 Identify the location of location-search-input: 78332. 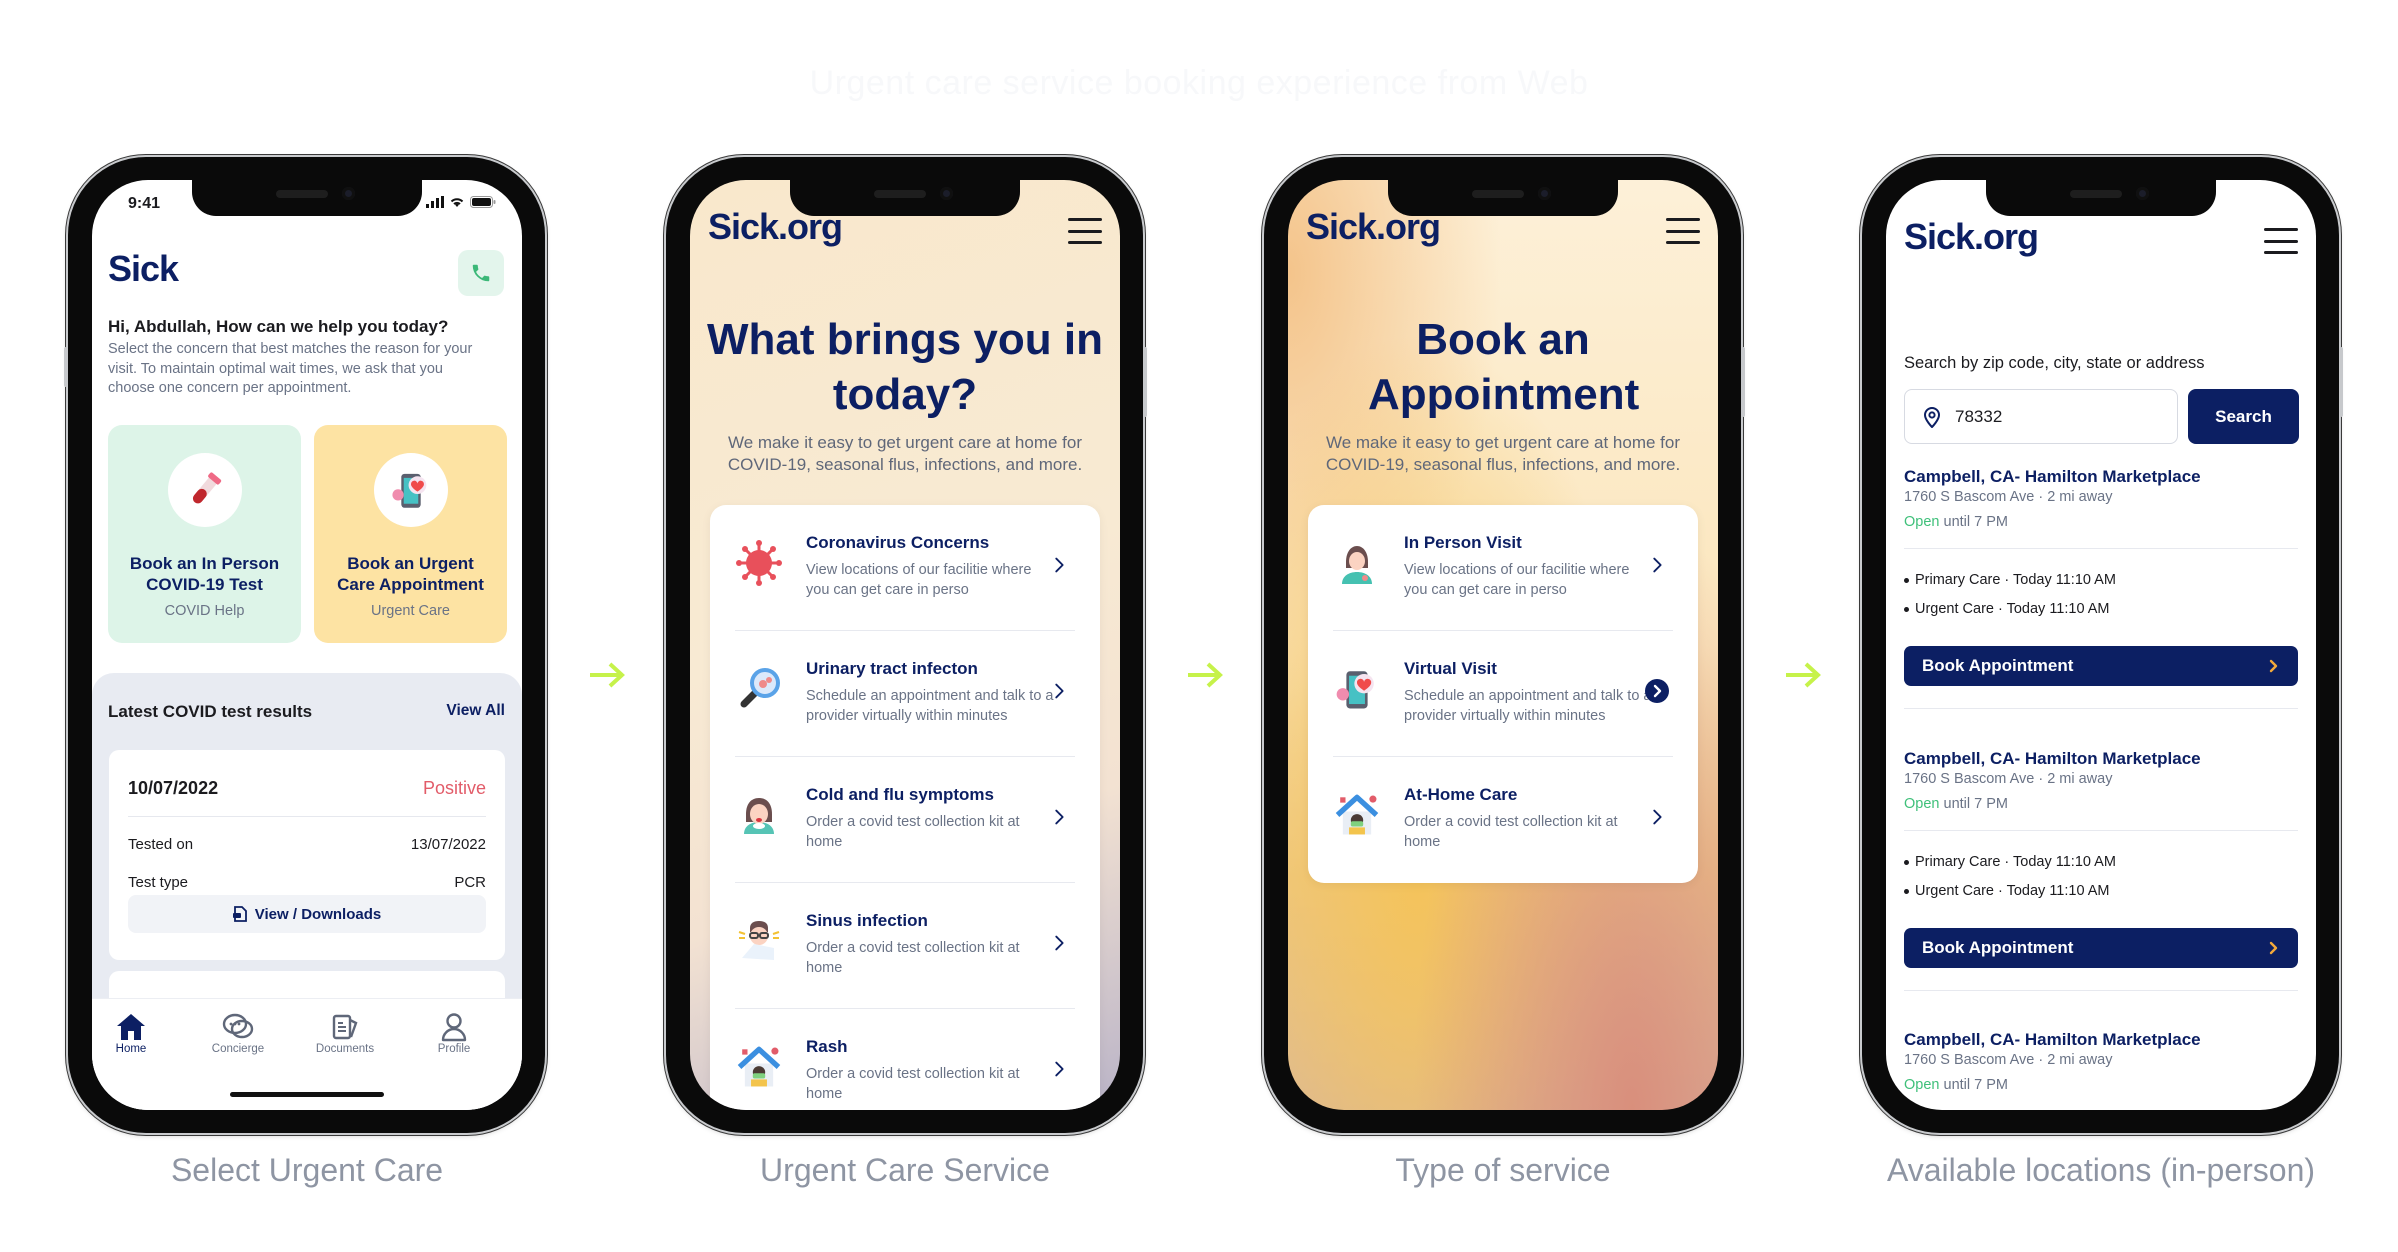
(2041, 416).